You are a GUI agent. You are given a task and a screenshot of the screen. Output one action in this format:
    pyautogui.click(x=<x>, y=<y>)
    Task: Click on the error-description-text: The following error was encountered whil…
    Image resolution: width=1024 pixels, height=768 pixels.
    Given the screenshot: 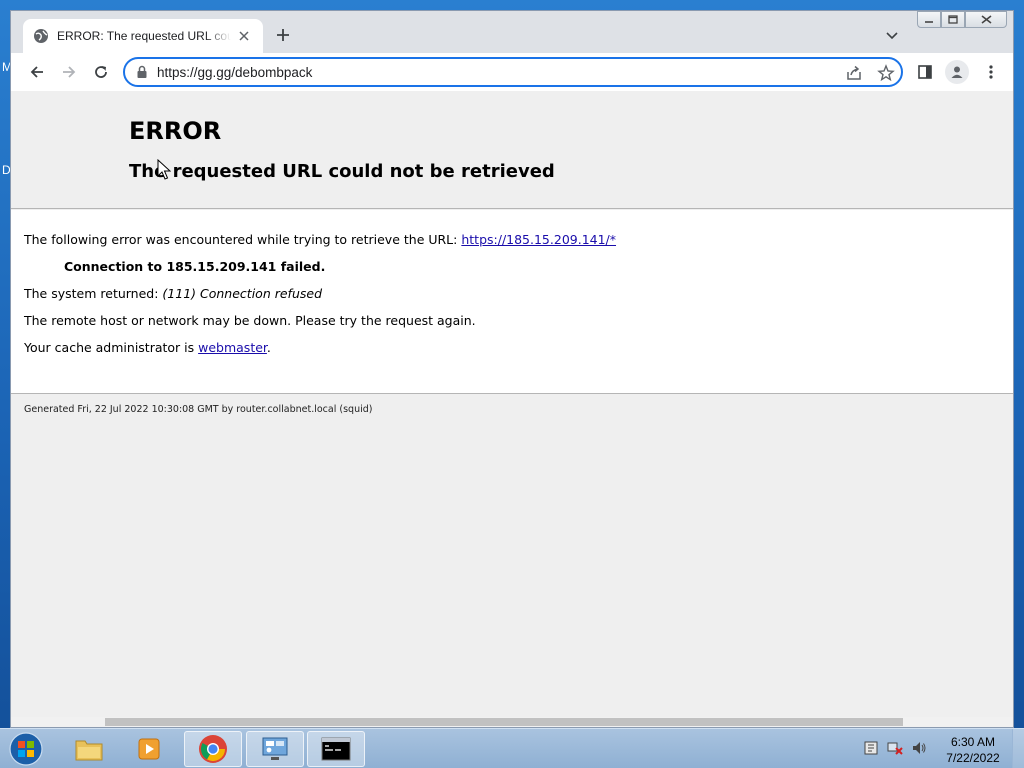 What is the action you would take?
    pyautogui.click(x=243, y=239)
    